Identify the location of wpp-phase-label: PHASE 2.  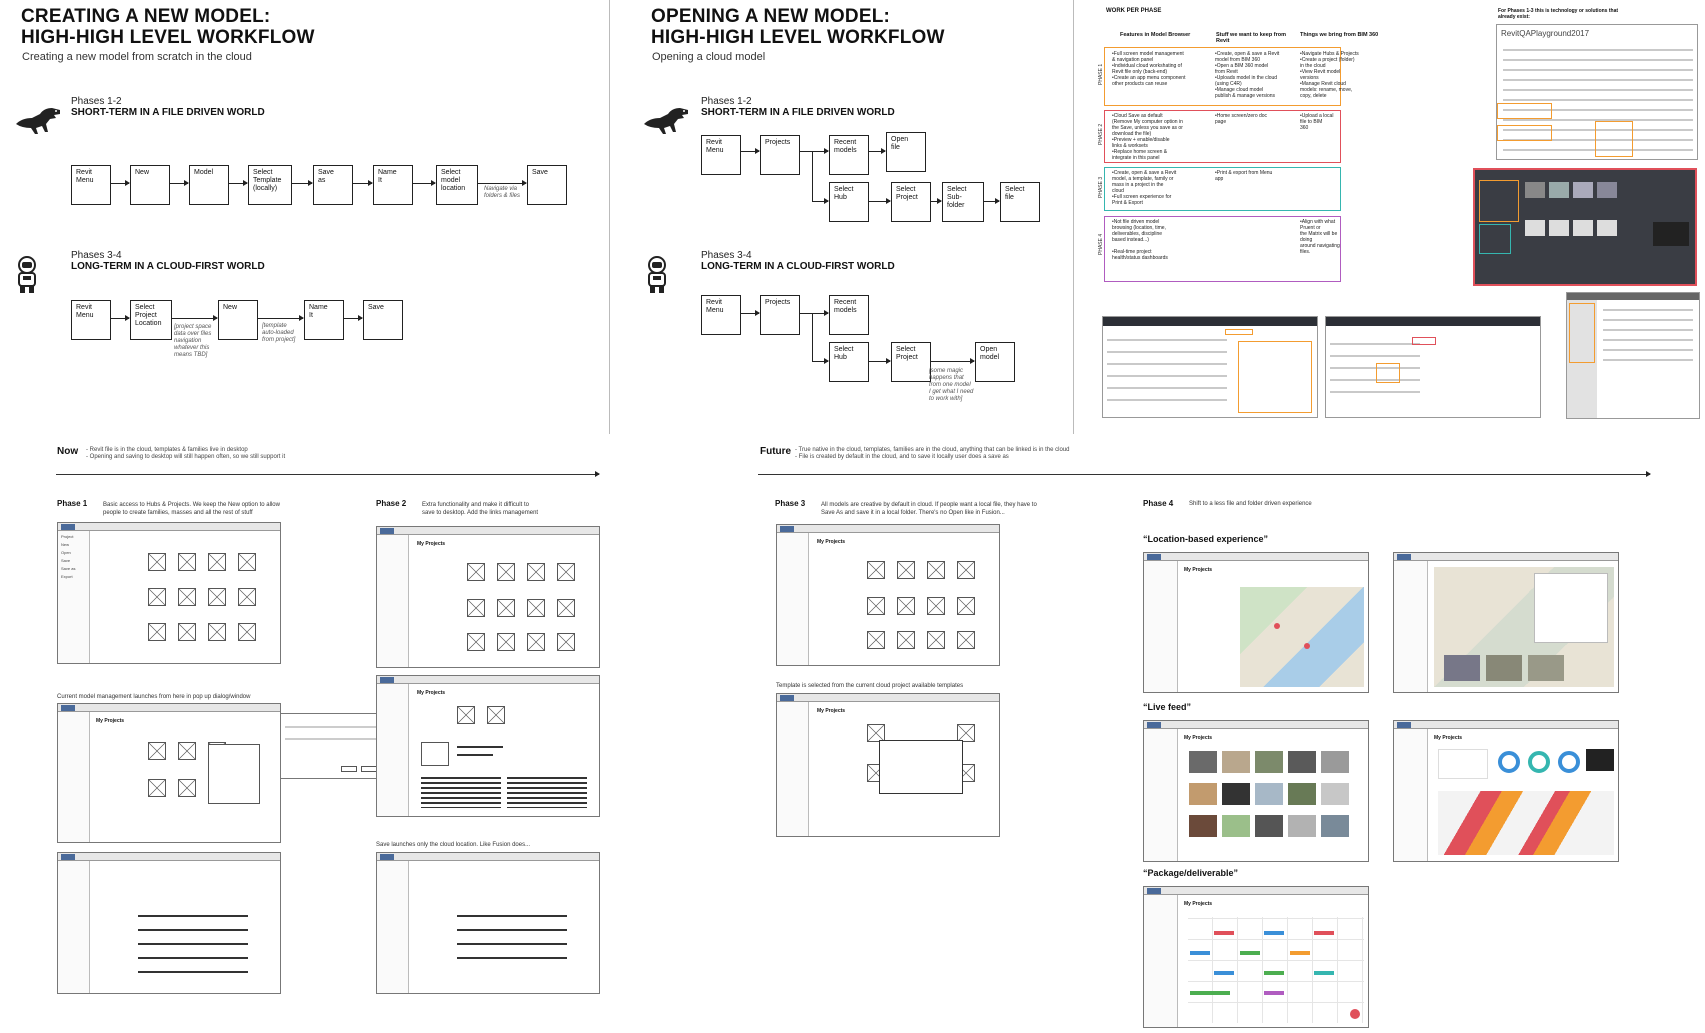
(1101, 134).